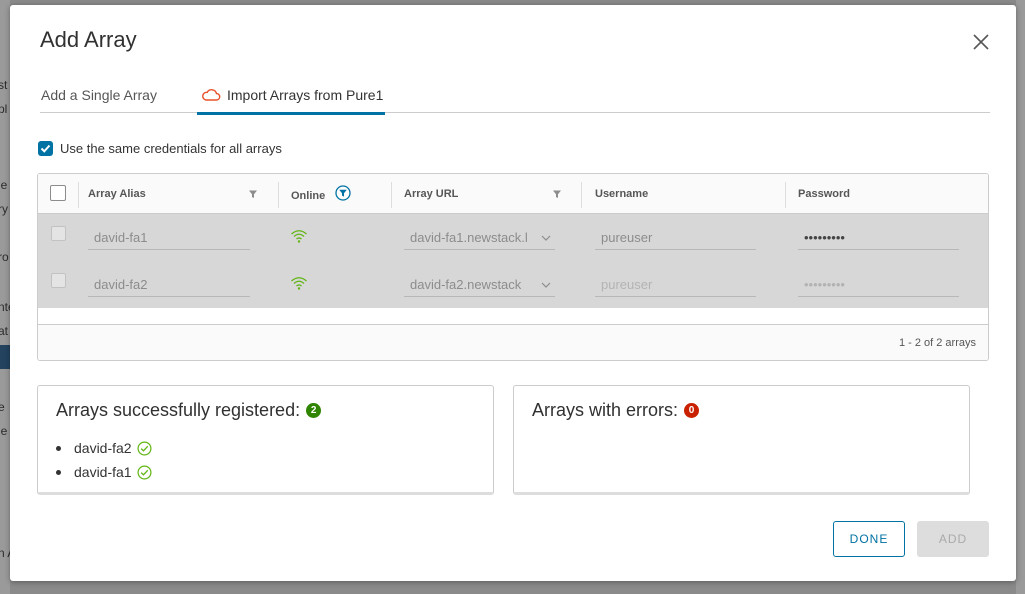 This screenshot has height=594, width=1025. I want to click on same-credentials-checkbox, so click(45, 148).